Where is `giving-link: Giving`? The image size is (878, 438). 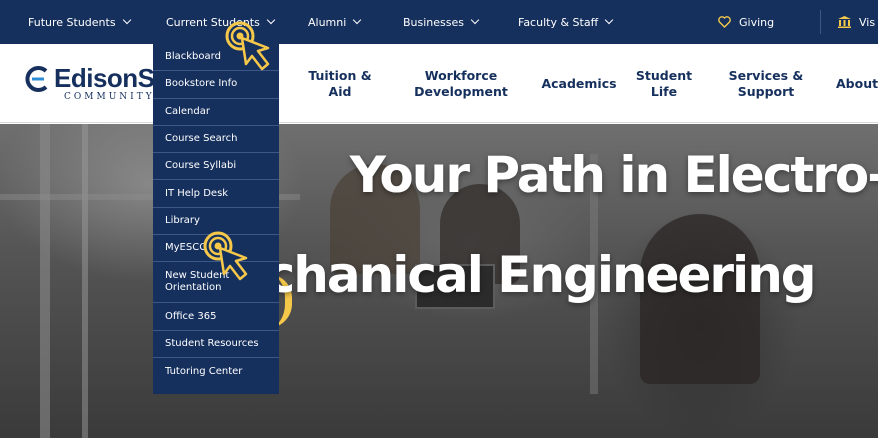 giving-link: Giving is located at coordinates (746, 22).